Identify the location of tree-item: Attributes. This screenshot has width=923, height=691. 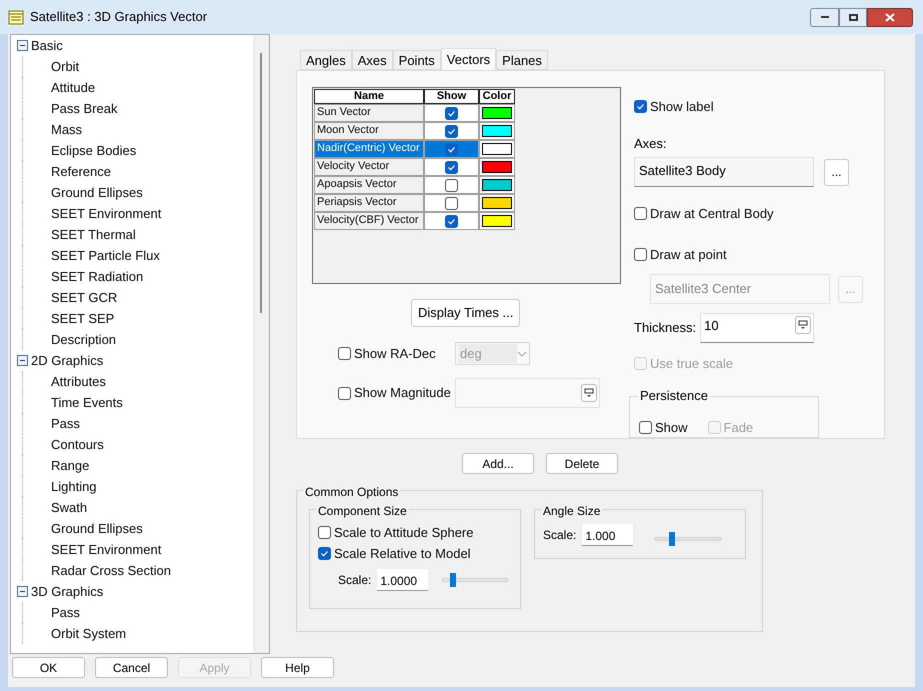
(78, 382).